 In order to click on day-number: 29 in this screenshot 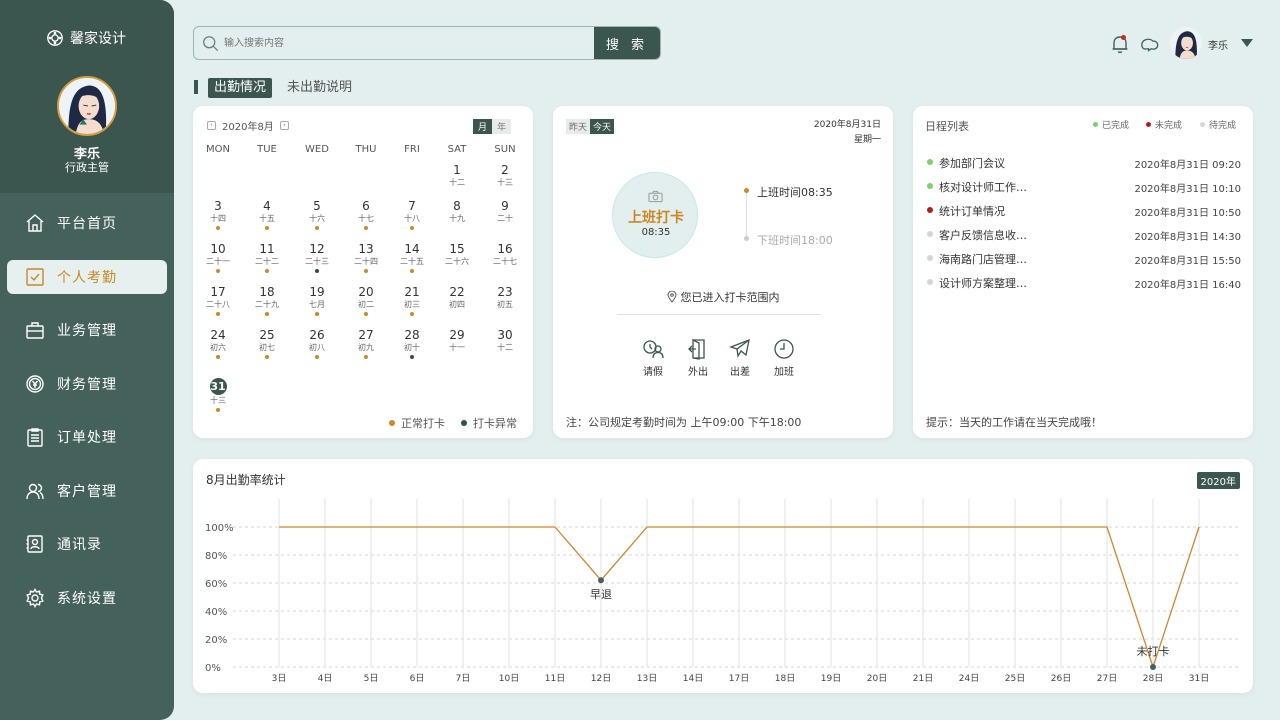, I will do `click(457, 335)`.